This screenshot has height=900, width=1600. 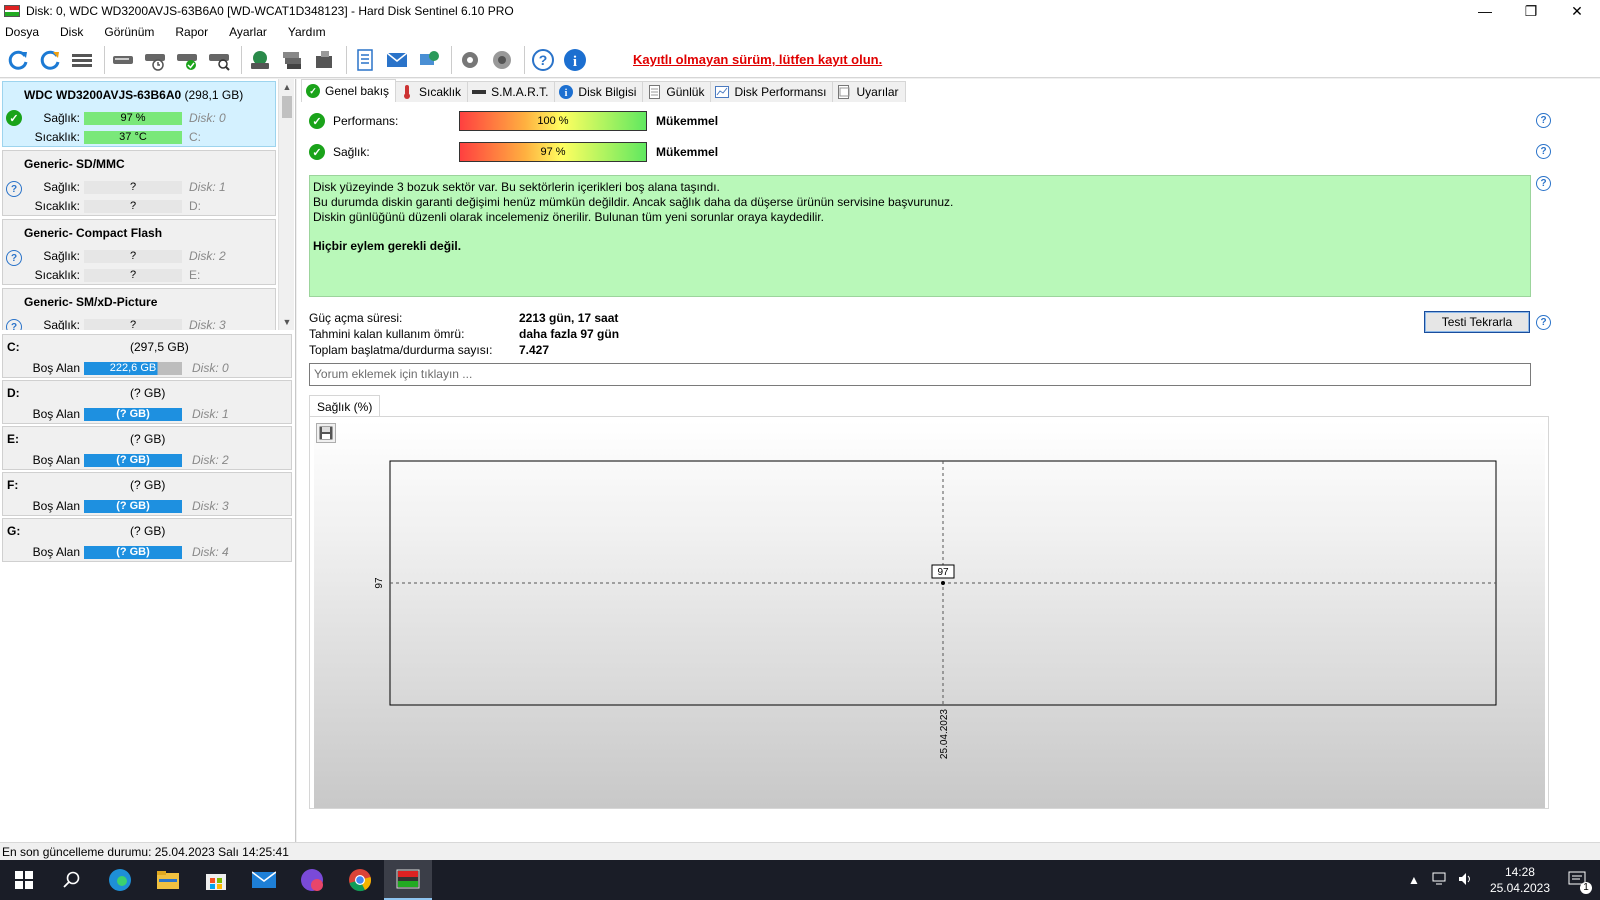 I want to click on monitor-globe-icon, so click(x=429, y=57).